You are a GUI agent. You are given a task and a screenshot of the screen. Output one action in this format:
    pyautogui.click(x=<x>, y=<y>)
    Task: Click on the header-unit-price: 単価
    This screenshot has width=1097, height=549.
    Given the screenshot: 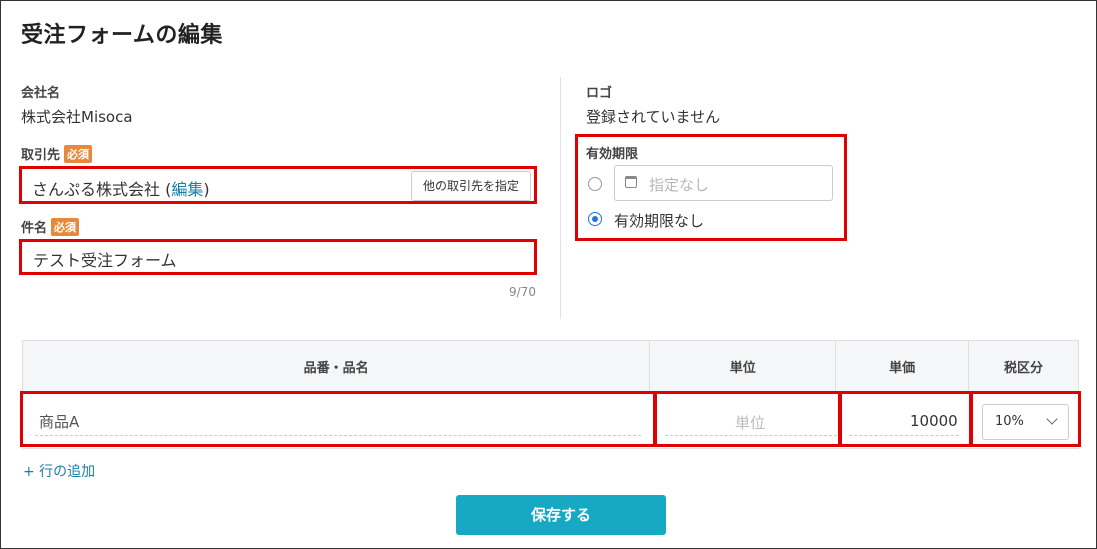 What is the action you would take?
    pyautogui.click(x=902, y=366)
    